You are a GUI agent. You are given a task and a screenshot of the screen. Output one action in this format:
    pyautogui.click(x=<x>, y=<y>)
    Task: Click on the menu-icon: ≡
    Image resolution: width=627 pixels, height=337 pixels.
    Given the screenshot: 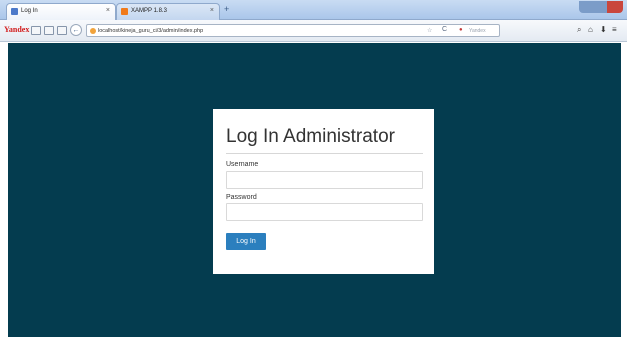 What is the action you would take?
    pyautogui.click(x=614, y=29)
    